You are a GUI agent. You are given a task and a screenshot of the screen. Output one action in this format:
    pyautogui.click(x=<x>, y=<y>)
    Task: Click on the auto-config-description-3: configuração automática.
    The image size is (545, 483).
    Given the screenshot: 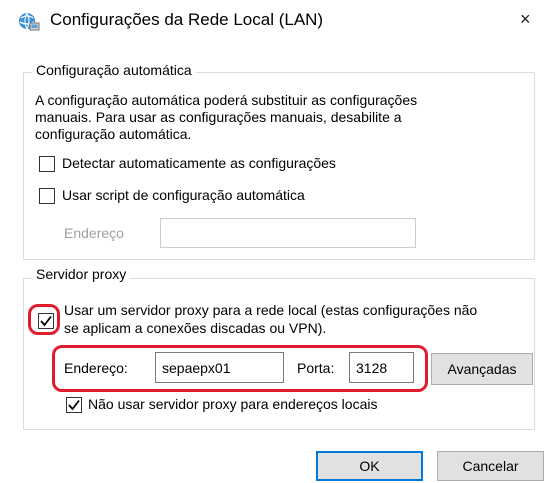 What is the action you would take?
    pyautogui.click(x=113, y=134)
    